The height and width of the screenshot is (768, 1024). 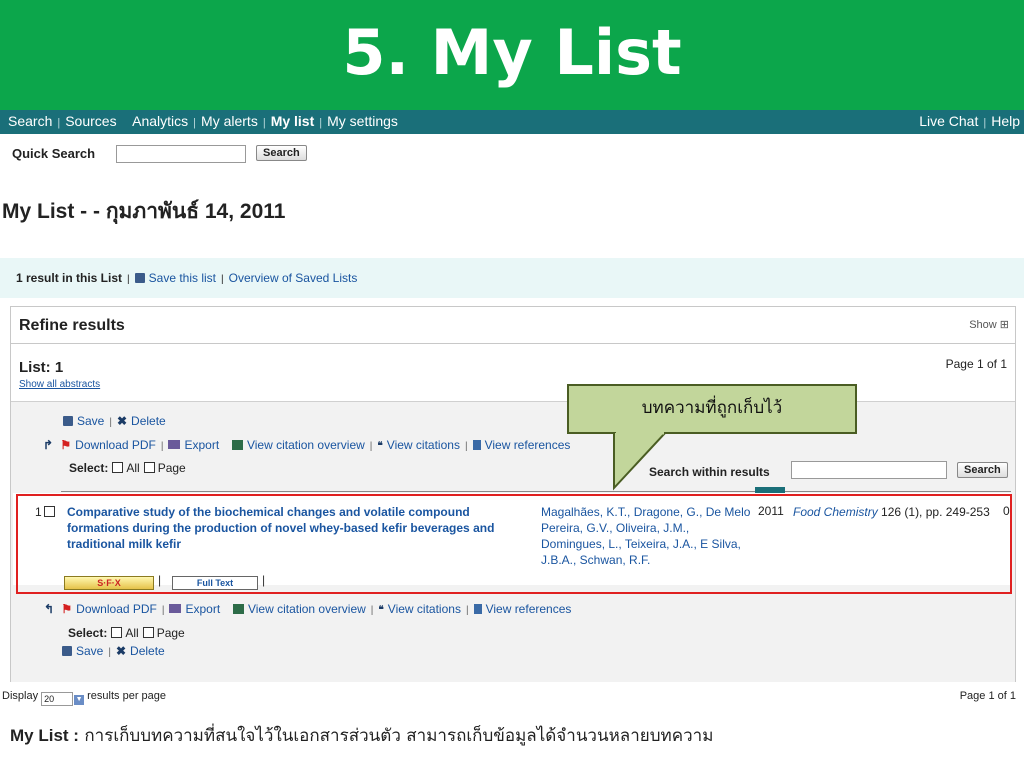 What do you see at coordinates (59, 384) in the screenshot?
I see `show-all-abstracts-link: Show all abstracts` at bounding box center [59, 384].